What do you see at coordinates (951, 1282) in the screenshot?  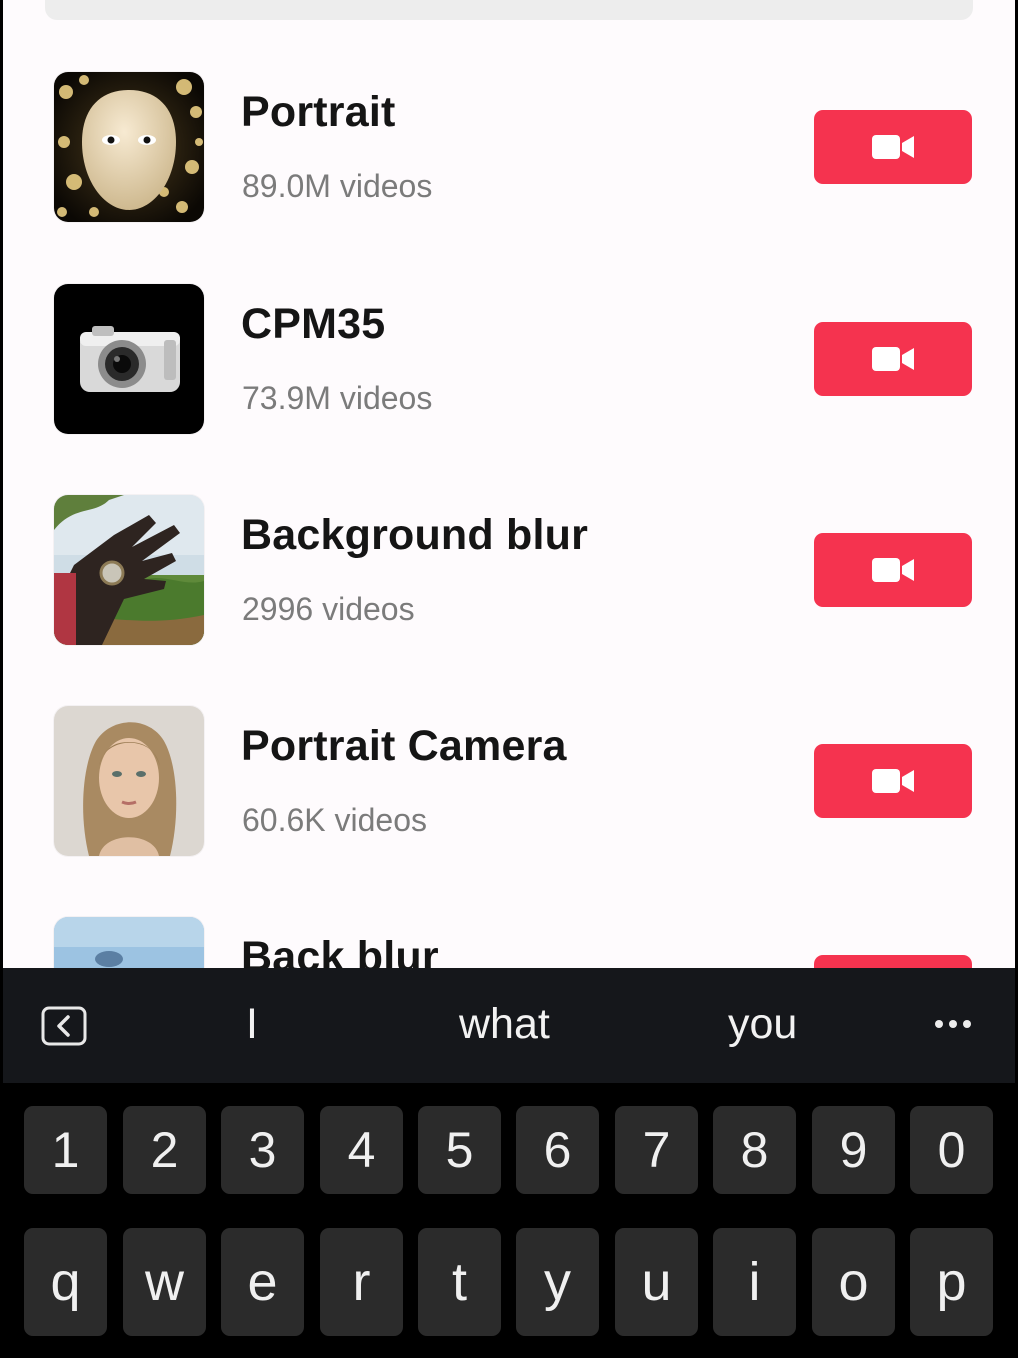 I see `key-p: p` at bounding box center [951, 1282].